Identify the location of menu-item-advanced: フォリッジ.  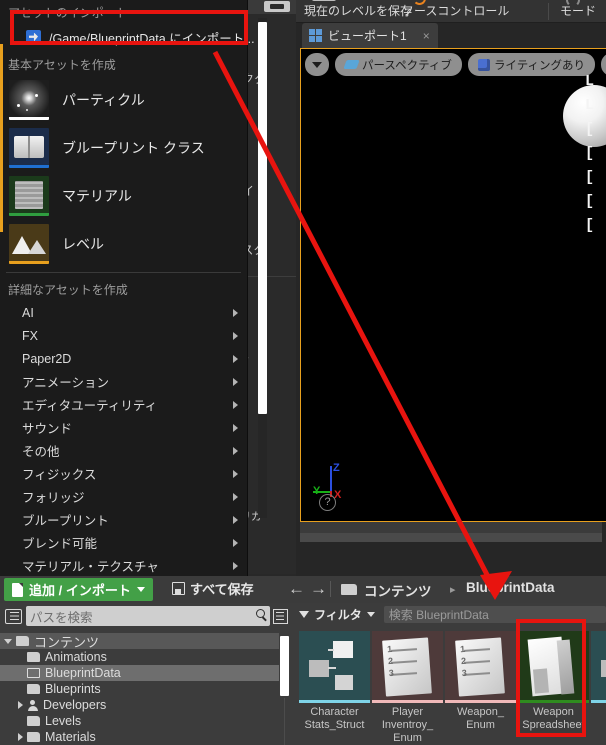
(123, 496).